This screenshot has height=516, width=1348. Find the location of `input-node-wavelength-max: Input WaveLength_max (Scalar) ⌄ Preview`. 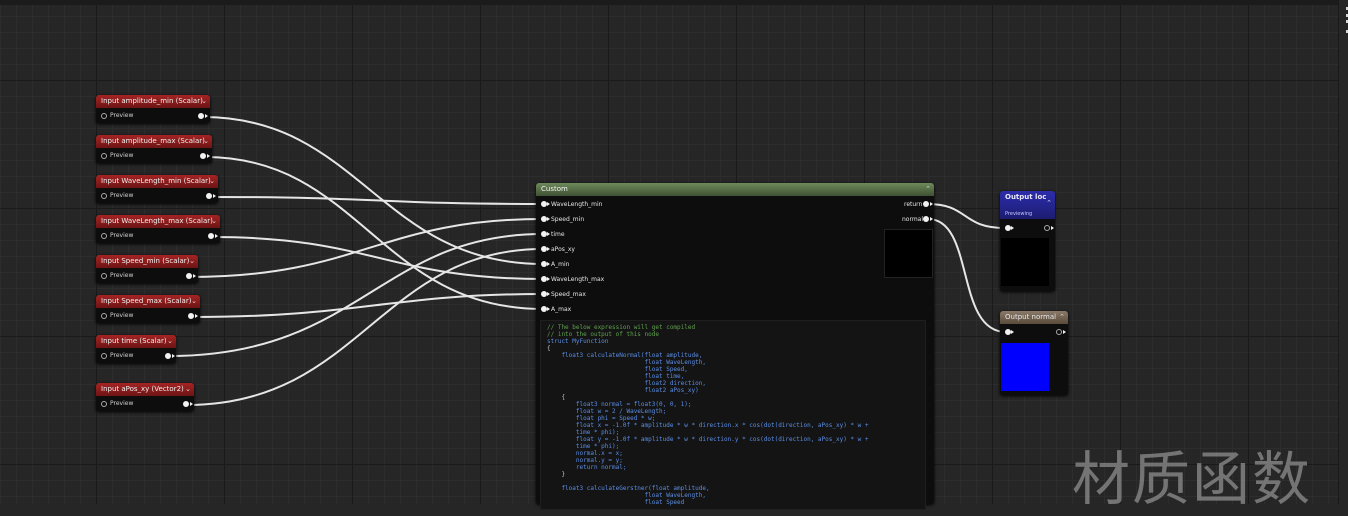

input-node-wavelength-max: Input WaveLength_max (Scalar) ⌄ Preview is located at coordinates (158, 229).